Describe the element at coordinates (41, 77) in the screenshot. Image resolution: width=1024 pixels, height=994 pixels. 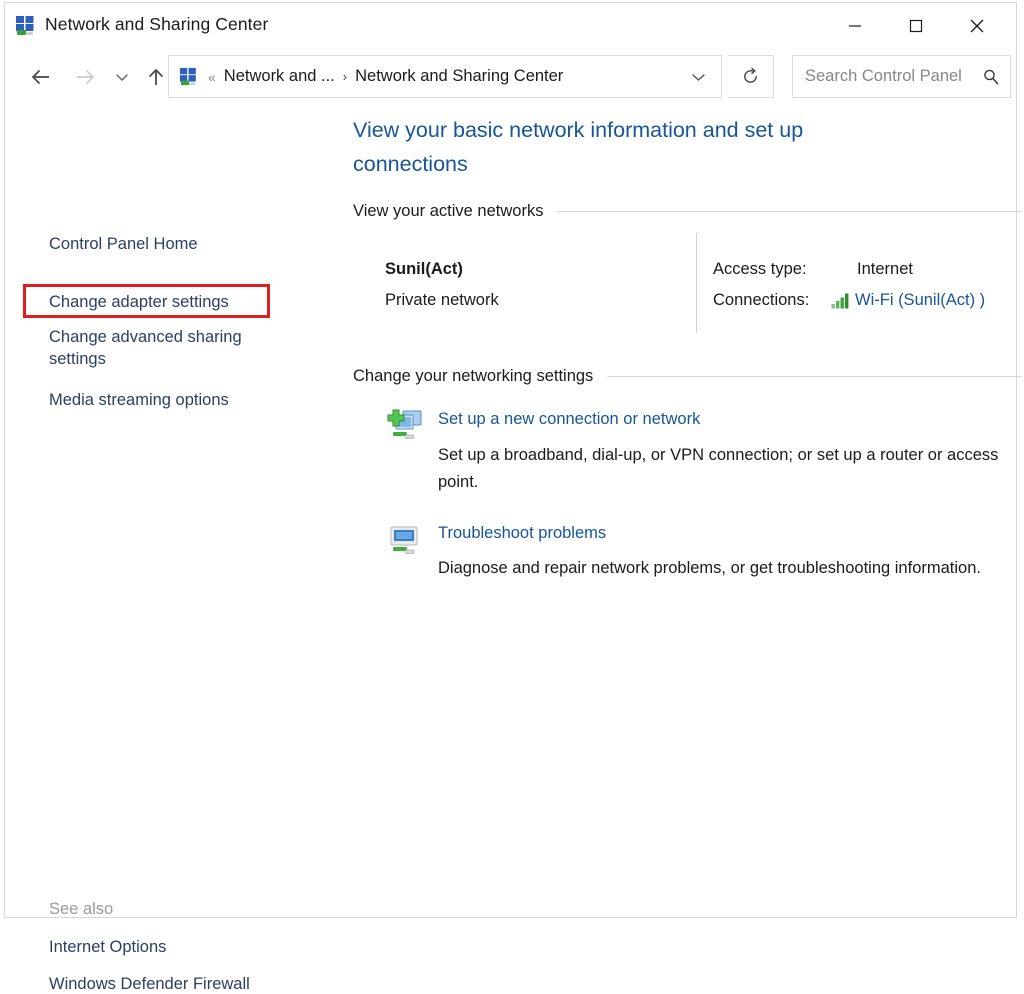
I see `back-arrow-icon` at that location.